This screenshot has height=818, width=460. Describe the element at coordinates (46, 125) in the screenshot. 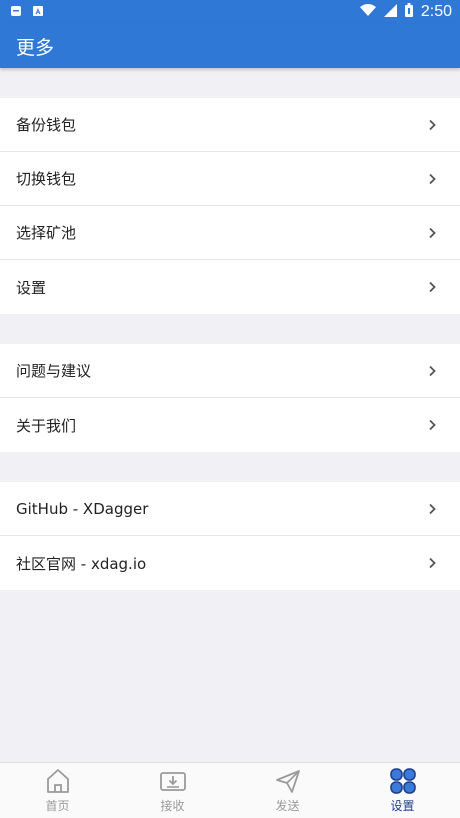

I see `menu-item-label: 备份钱包` at that location.